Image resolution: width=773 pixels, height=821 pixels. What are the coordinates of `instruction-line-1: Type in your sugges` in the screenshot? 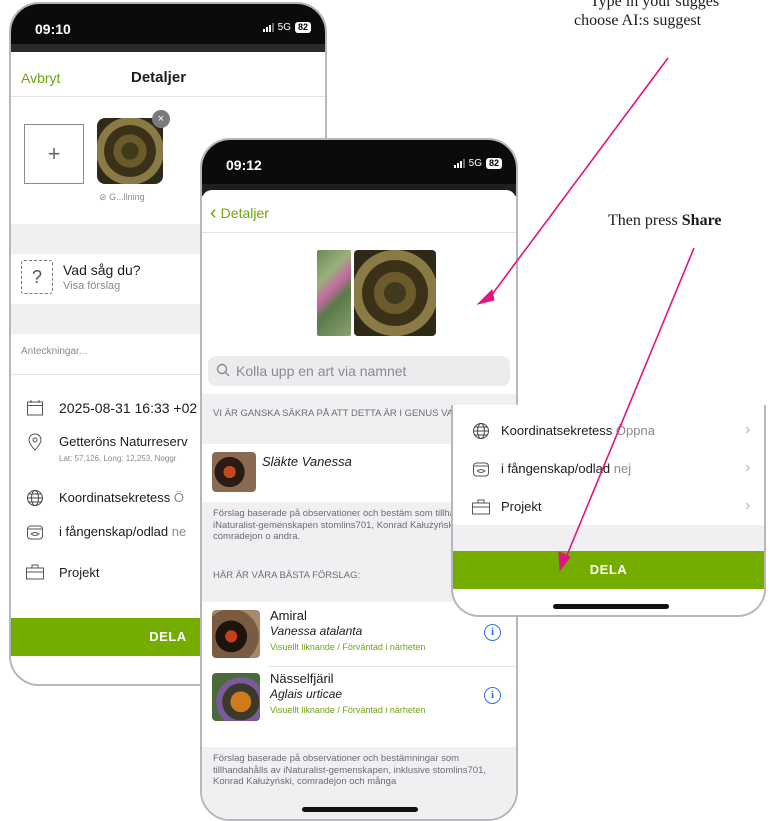 It's located at (655, 5).